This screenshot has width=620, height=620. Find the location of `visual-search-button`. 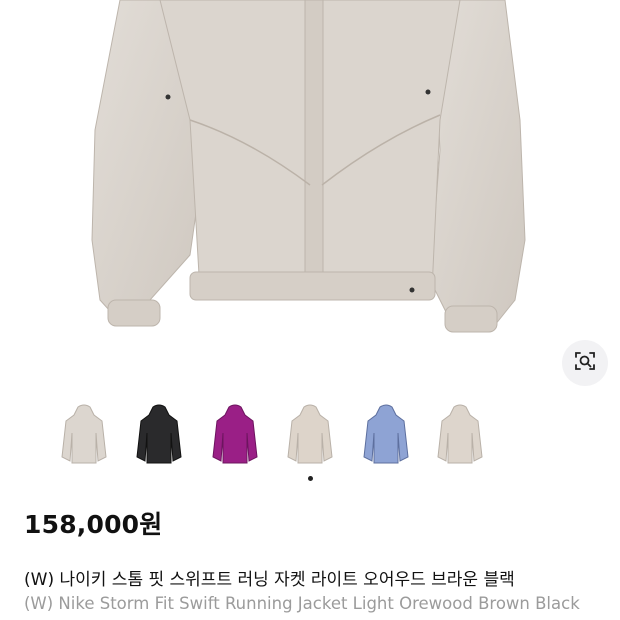

visual-search-button is located at coordinates (585, 363).